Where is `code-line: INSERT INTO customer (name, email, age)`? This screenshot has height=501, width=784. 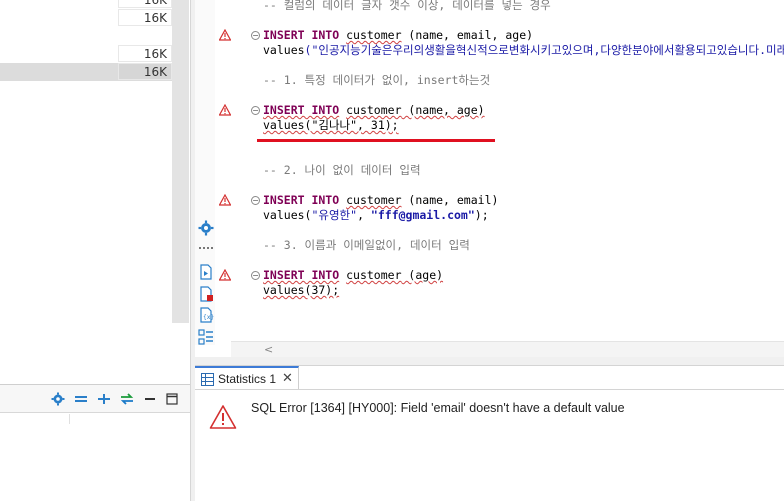 code-line: INSERT INTO customer (name, email, age) is located at coordinates (398, 35).